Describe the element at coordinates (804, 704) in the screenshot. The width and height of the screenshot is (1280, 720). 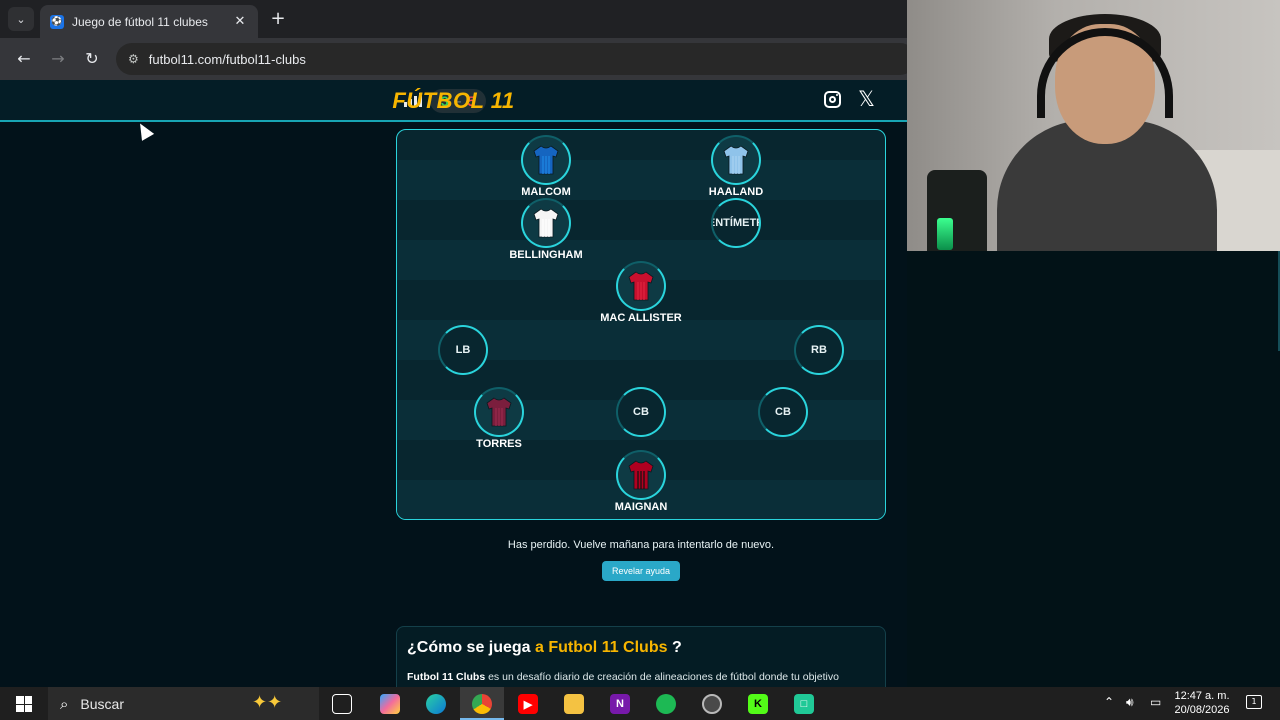
I see `app-icon: □` at that location.